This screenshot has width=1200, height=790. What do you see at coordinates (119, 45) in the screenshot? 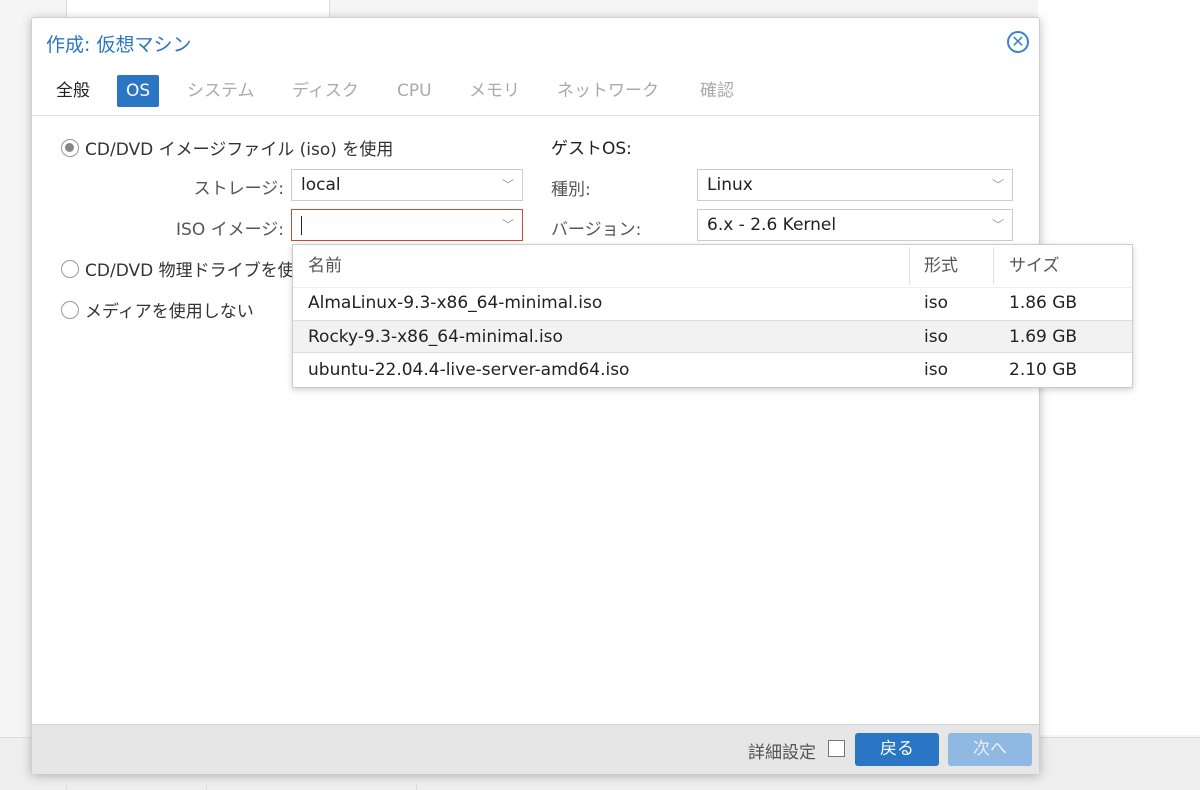
I see `dialog-title: 作成: 仮想マシン` at bounding box center [119, 45].